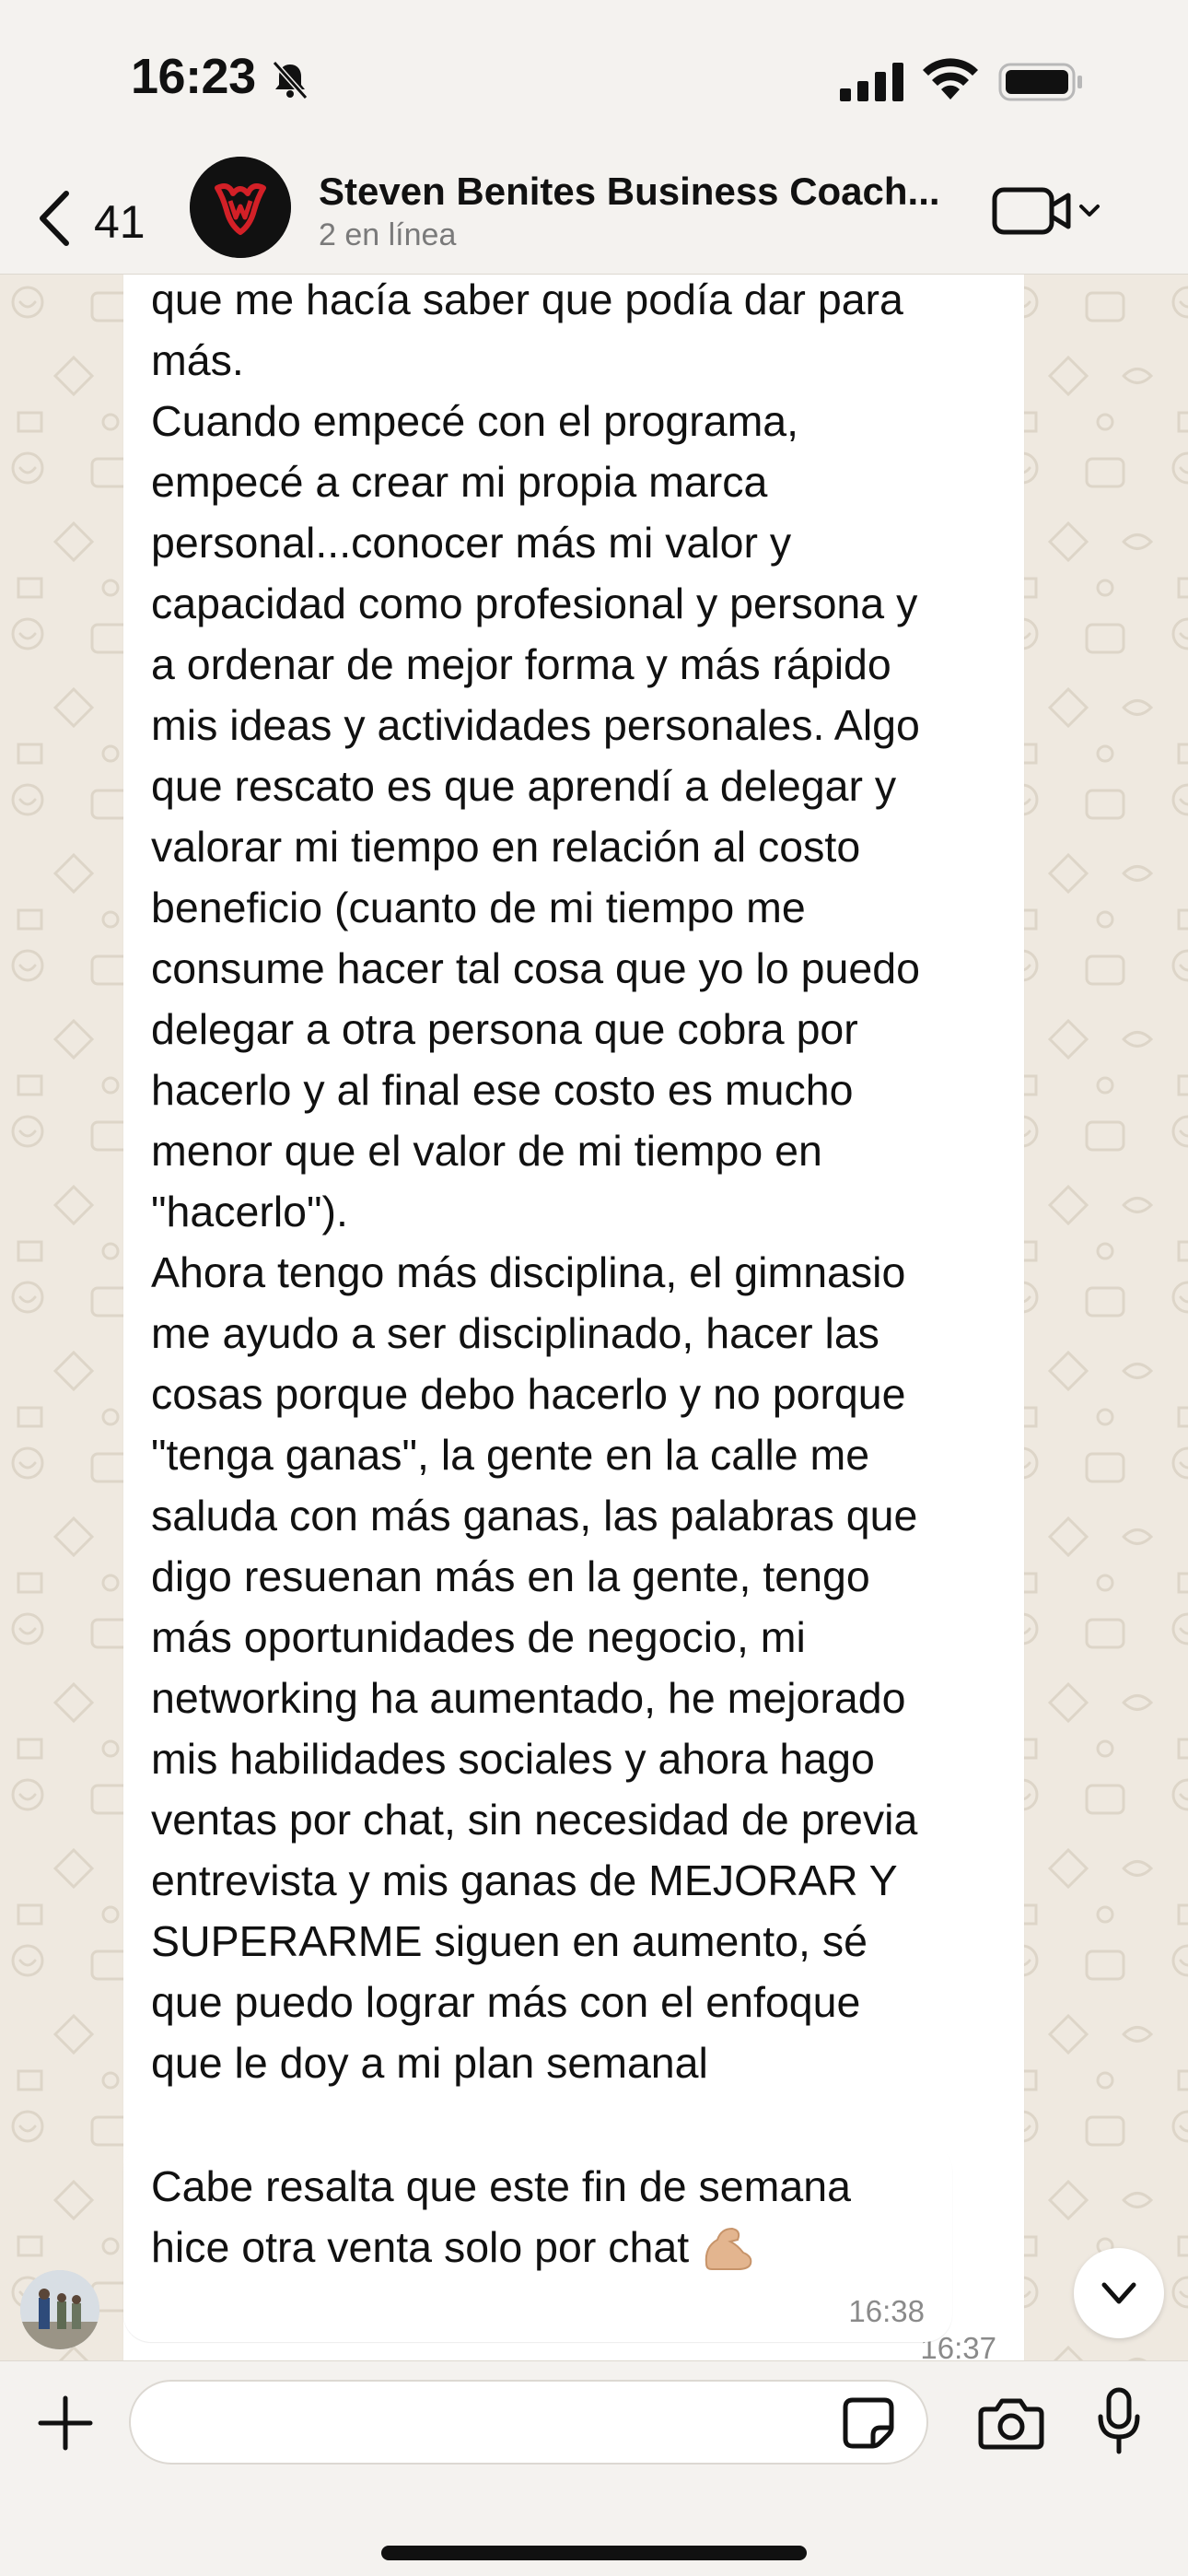 The image size is (1188, 2576). Describe the element at coordinates (528, 2422) in the screenshot. I see `message-input` at that location.